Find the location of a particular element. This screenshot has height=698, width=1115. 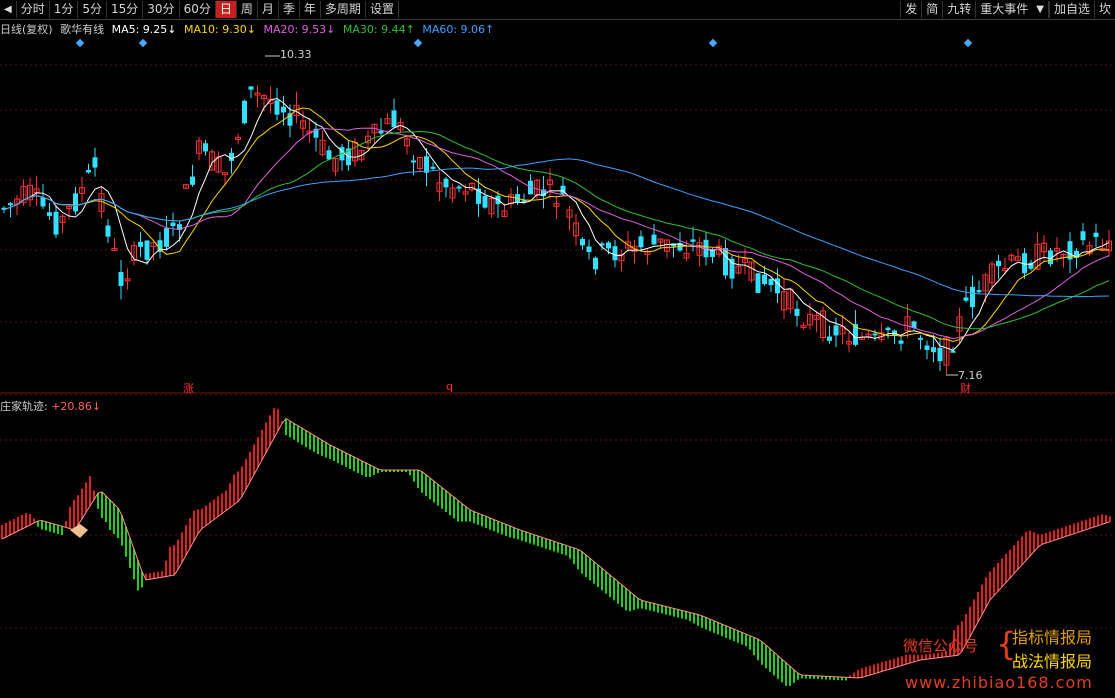

watermark-url: www.zhibiao168.com is located at coordinates (999, 682).